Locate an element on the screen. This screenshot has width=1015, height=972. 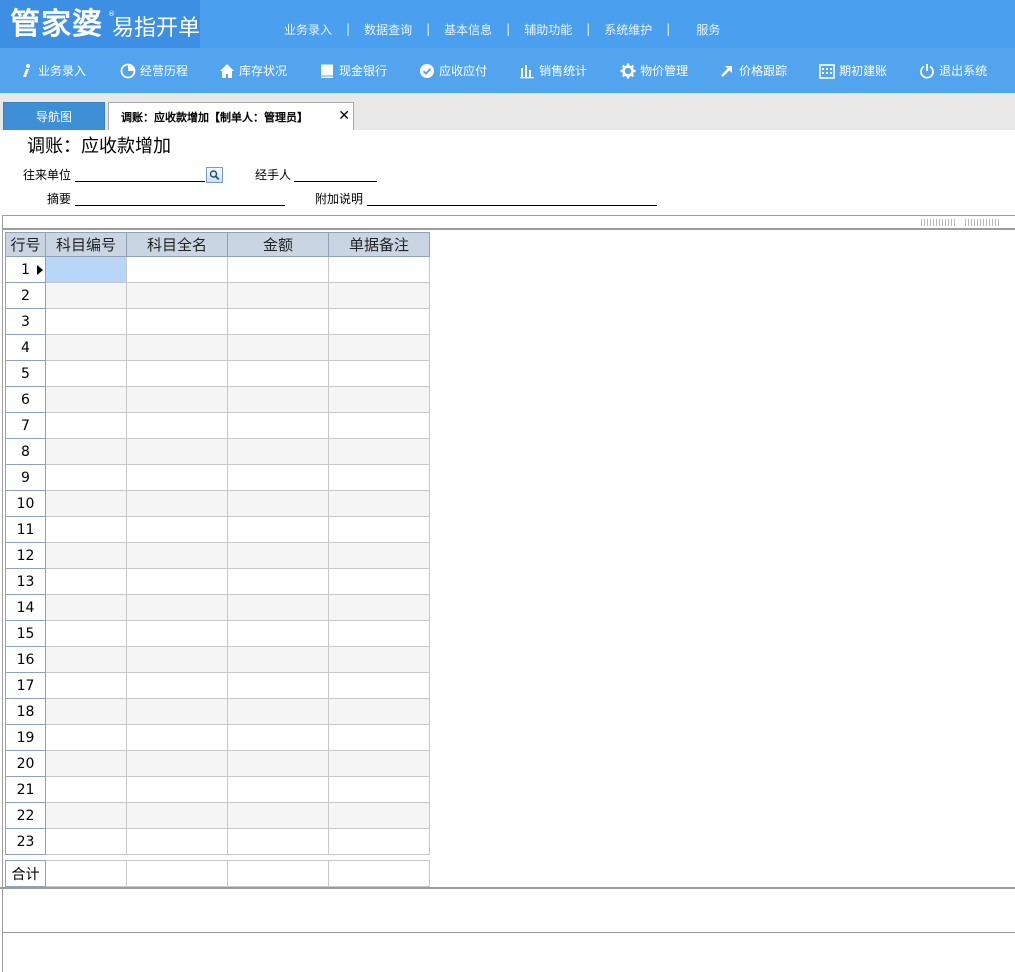
table-row: 6 is located at coordinates (217, 399).